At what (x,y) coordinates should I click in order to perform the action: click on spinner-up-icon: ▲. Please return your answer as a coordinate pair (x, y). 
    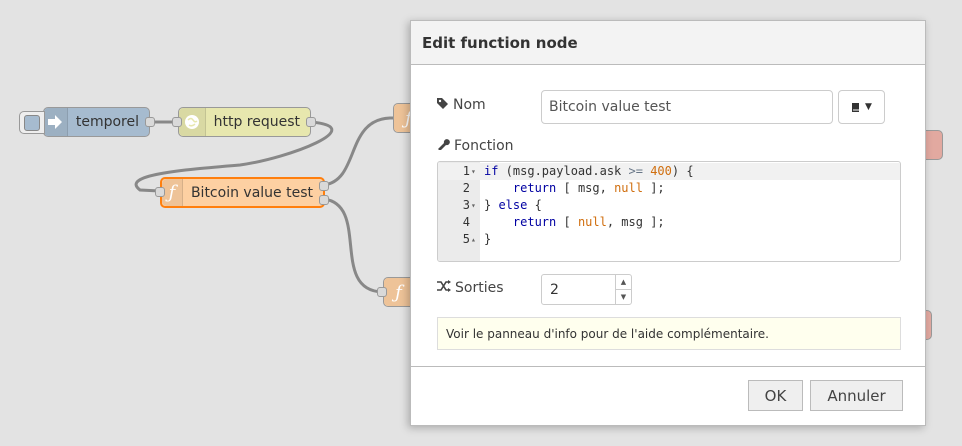
    Looking at the image, I should click on (623, 282).